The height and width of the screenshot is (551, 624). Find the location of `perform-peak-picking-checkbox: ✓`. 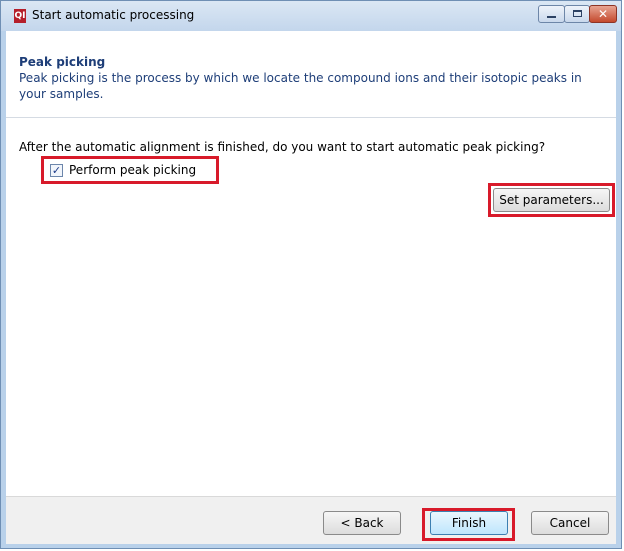

perform-peak-picking-checkbox: ✓ is located at coordinates (56, 170).